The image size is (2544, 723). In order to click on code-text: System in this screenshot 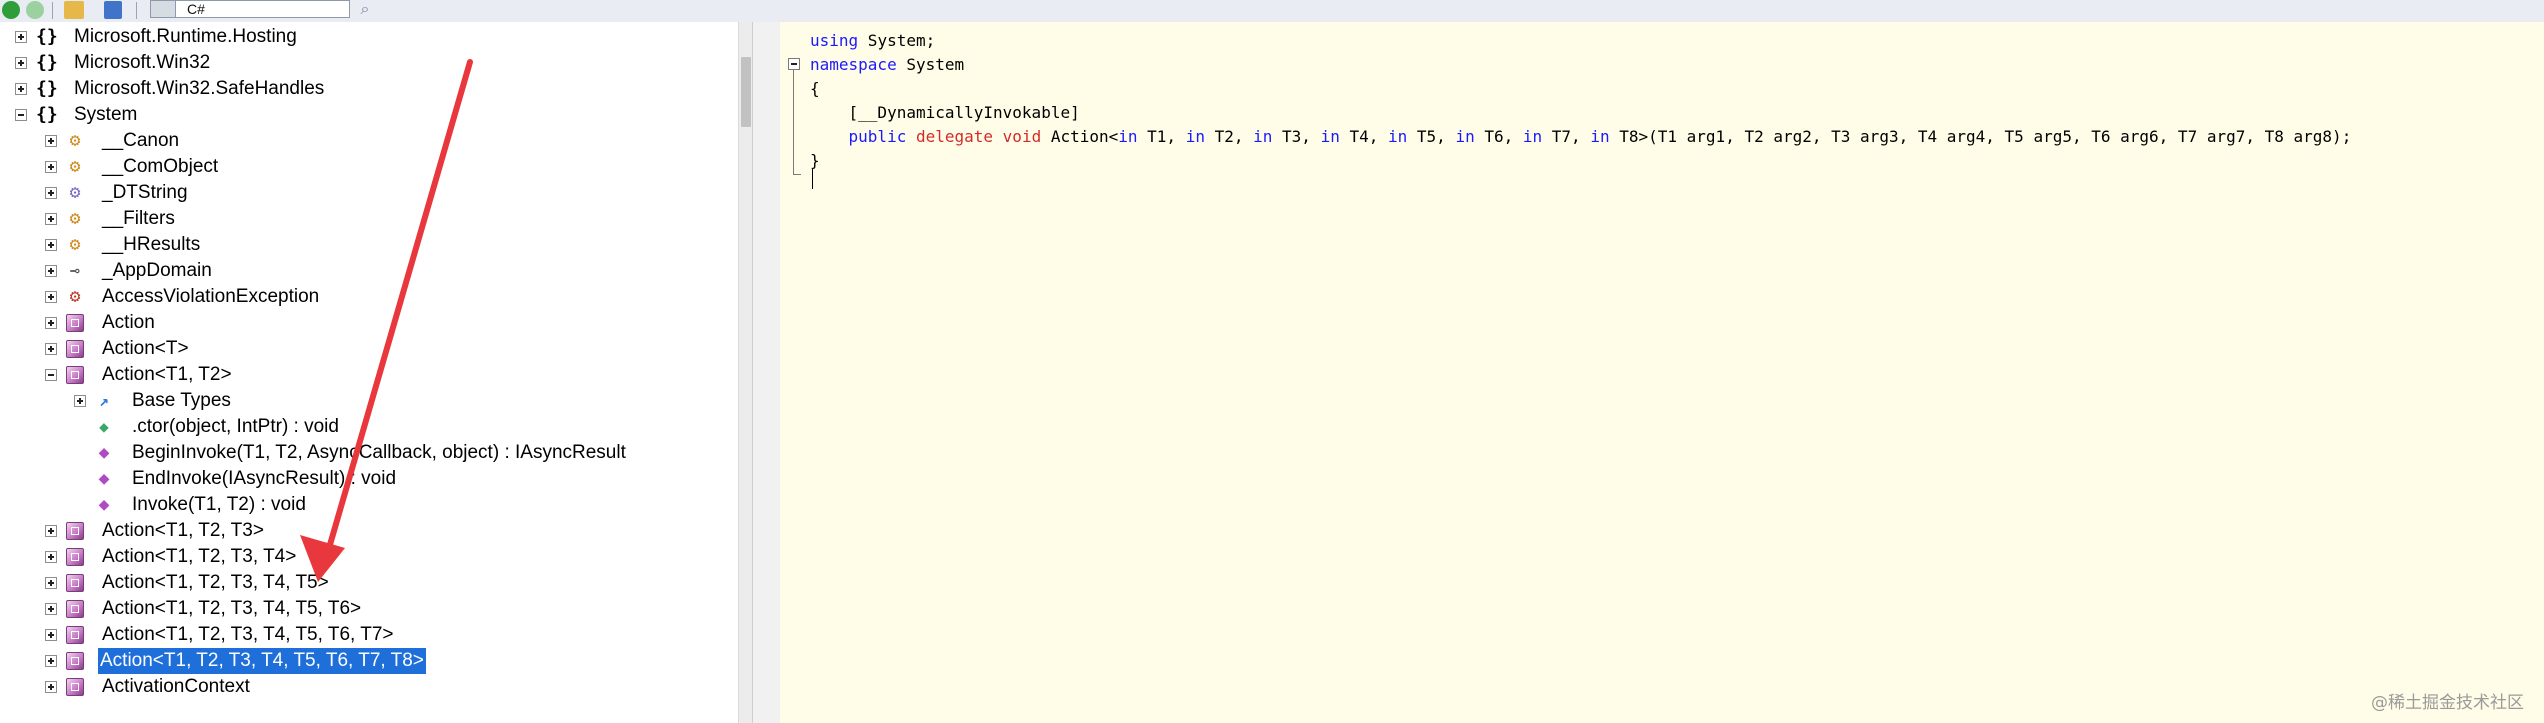, I will do `click(930, 64)`.